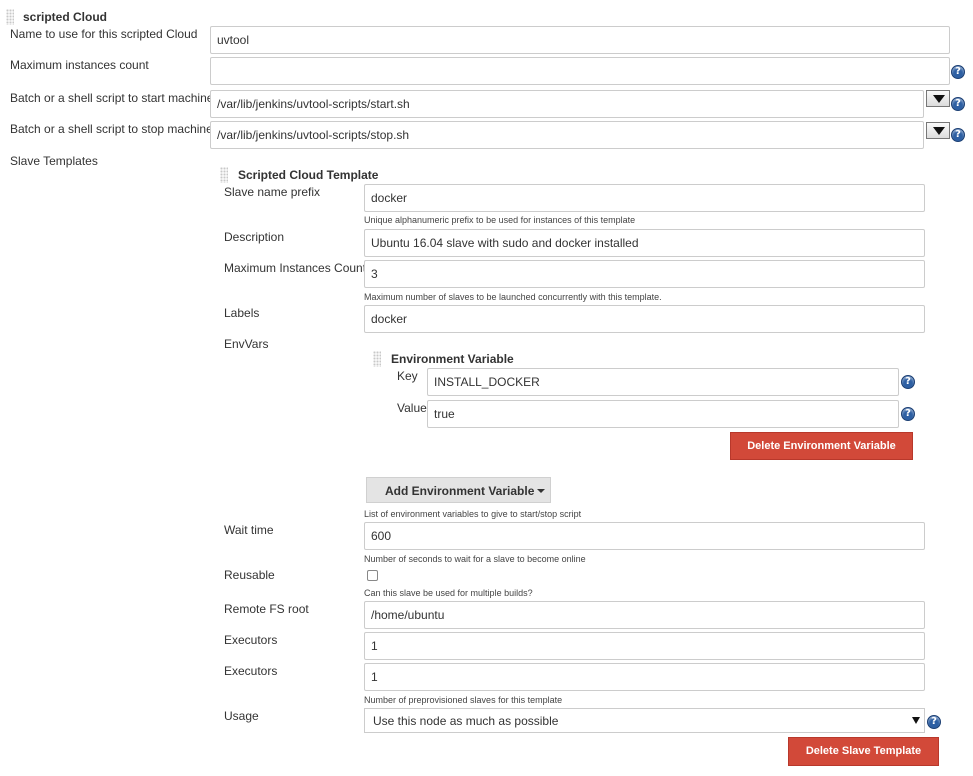  What do you see at coordinates (372, 575) in the screenshot?
I see `reusable-checkbox` at bounding box center [372, 575].